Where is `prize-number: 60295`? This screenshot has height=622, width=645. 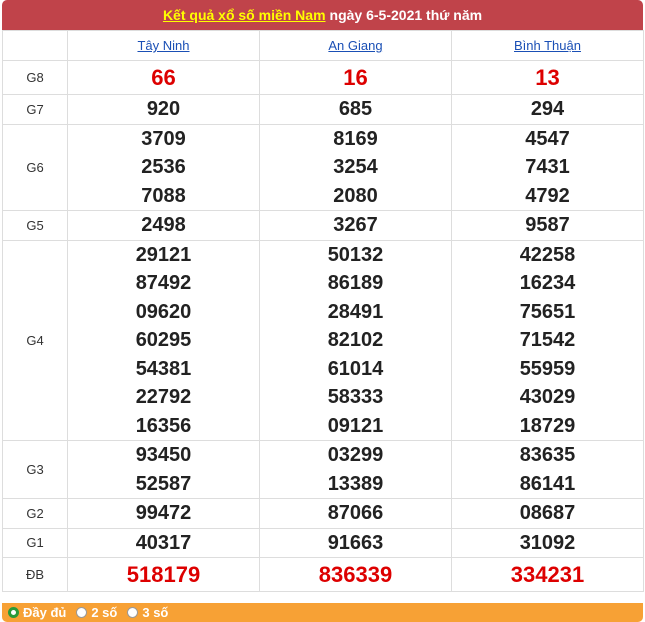
prize-number: 60295 is located at coordinates (163, 340).